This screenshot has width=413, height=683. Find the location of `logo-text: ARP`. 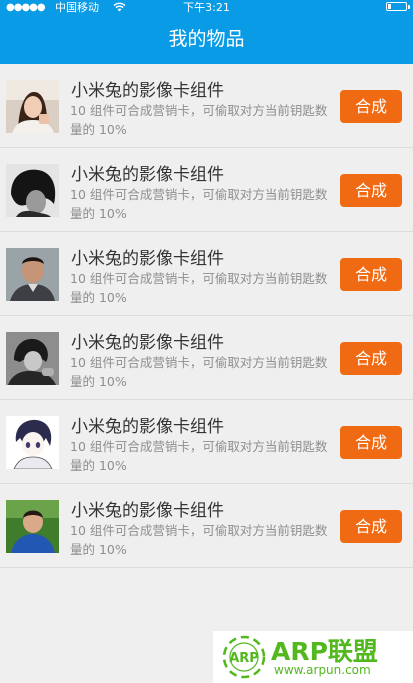

logo-text: ARP is located at coordinates (244, 658).